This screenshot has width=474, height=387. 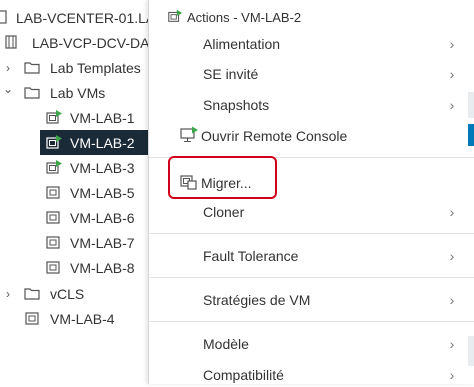 I want to click on tree-item-label: VM-LAB-7, so click(x=102, y=242).